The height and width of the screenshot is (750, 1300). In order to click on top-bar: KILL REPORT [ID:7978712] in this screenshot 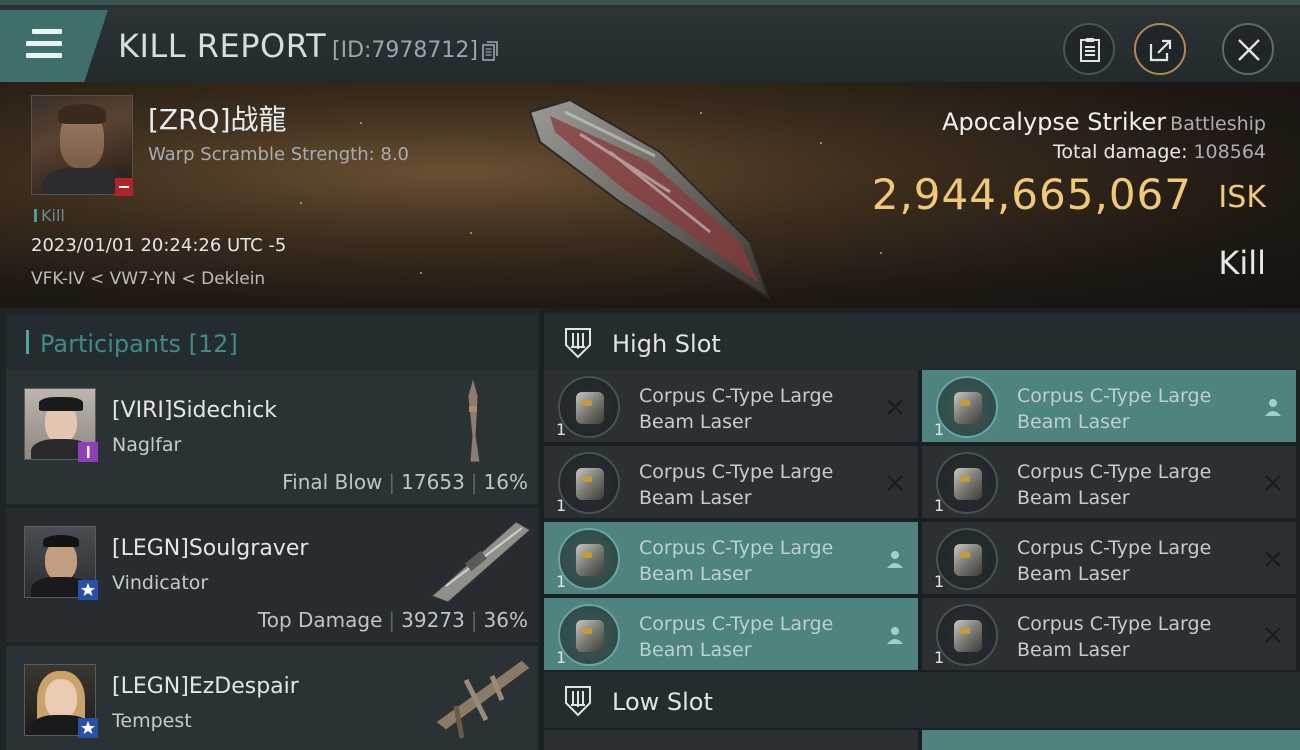, I will do `click(650, 41)`.